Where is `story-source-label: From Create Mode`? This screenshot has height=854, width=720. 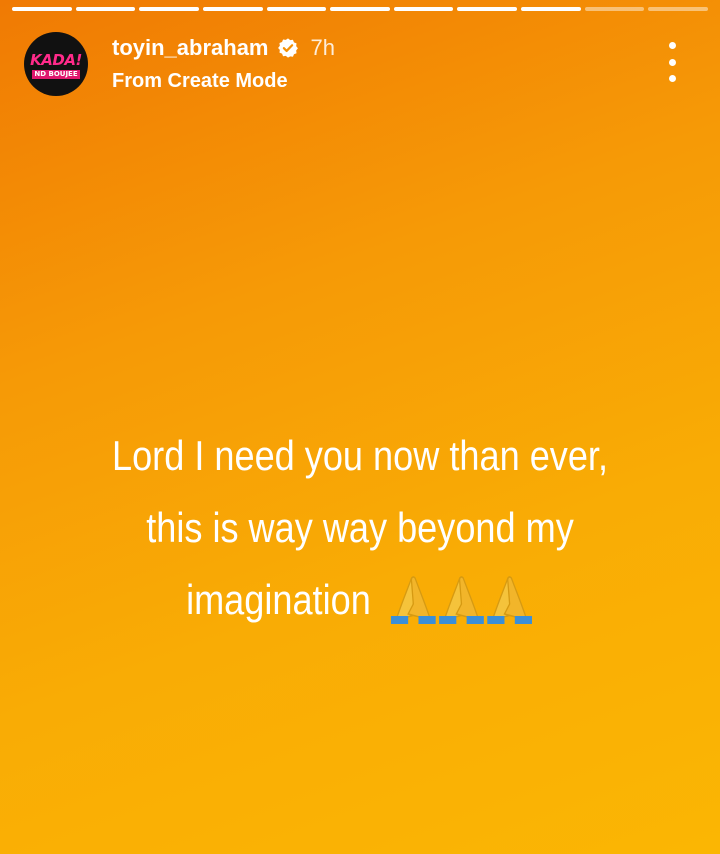
story-source-label: From Create Mode is located at coordinates (200, 81).